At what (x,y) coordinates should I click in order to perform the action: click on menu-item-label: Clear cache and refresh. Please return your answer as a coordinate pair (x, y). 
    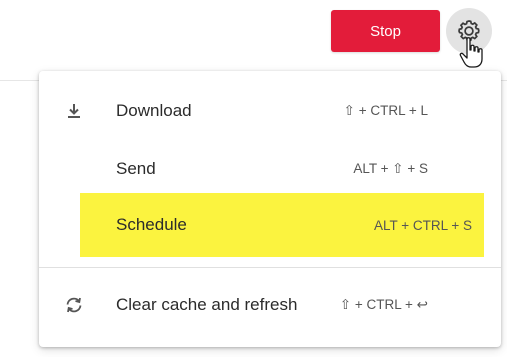
    Looking at the image, I should click on (207, 304).